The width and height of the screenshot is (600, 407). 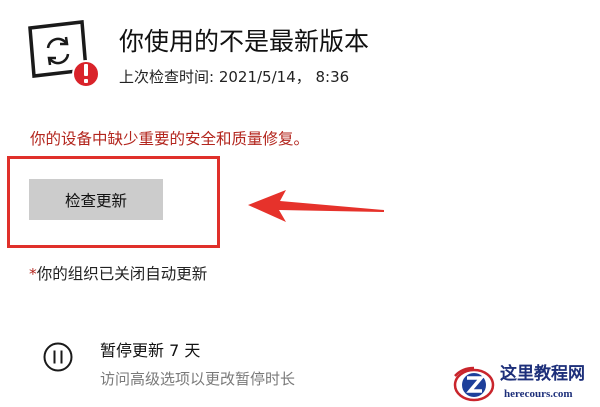 I want to click on watermark-name: 这里教程网, so click(x=542, y=374).